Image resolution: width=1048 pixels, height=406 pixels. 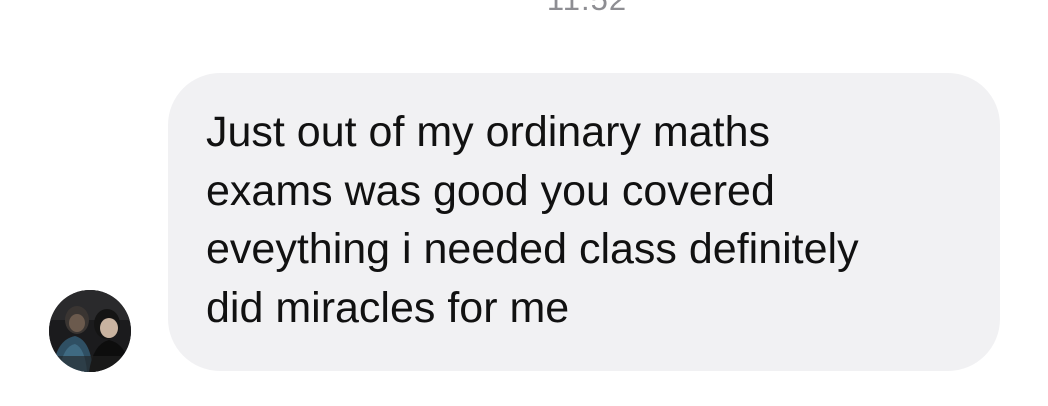 I want to click on sender-avatar, so click(x=90, y=331).